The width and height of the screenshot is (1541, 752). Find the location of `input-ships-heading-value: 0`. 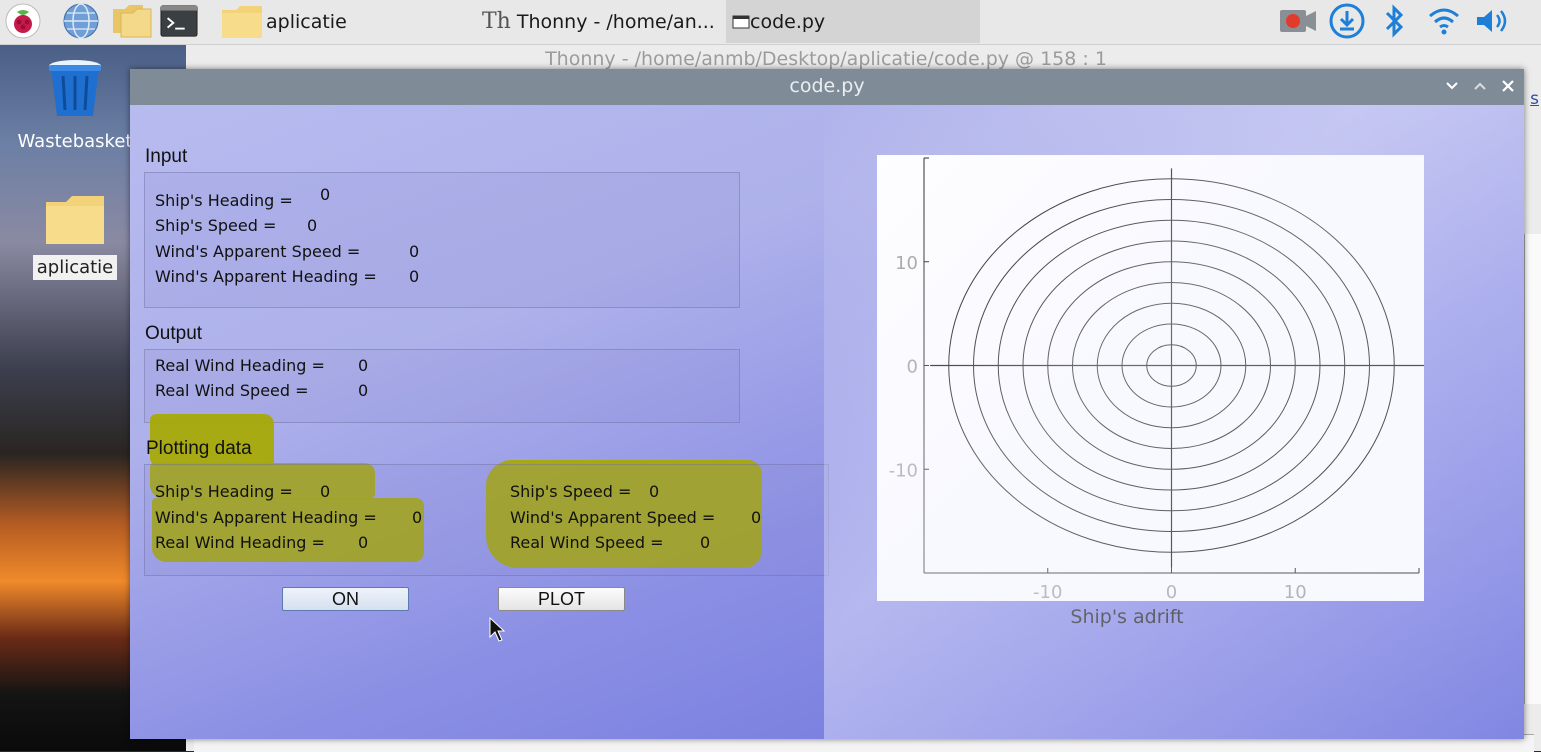

input-ships-heading-value: 0 is located at coordinates (325, 194).